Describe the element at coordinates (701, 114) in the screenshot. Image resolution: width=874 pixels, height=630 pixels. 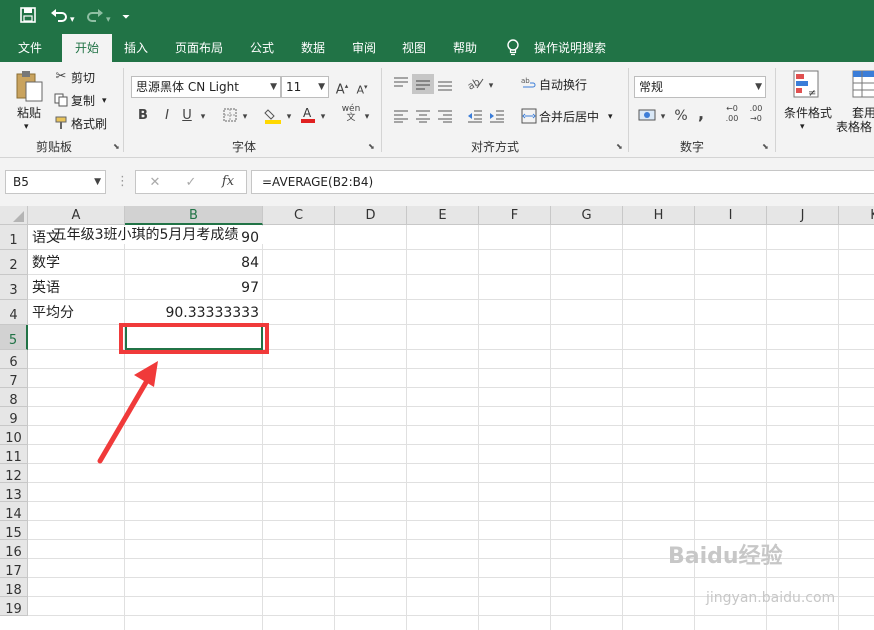
I see `comma-button: ,` at that location.